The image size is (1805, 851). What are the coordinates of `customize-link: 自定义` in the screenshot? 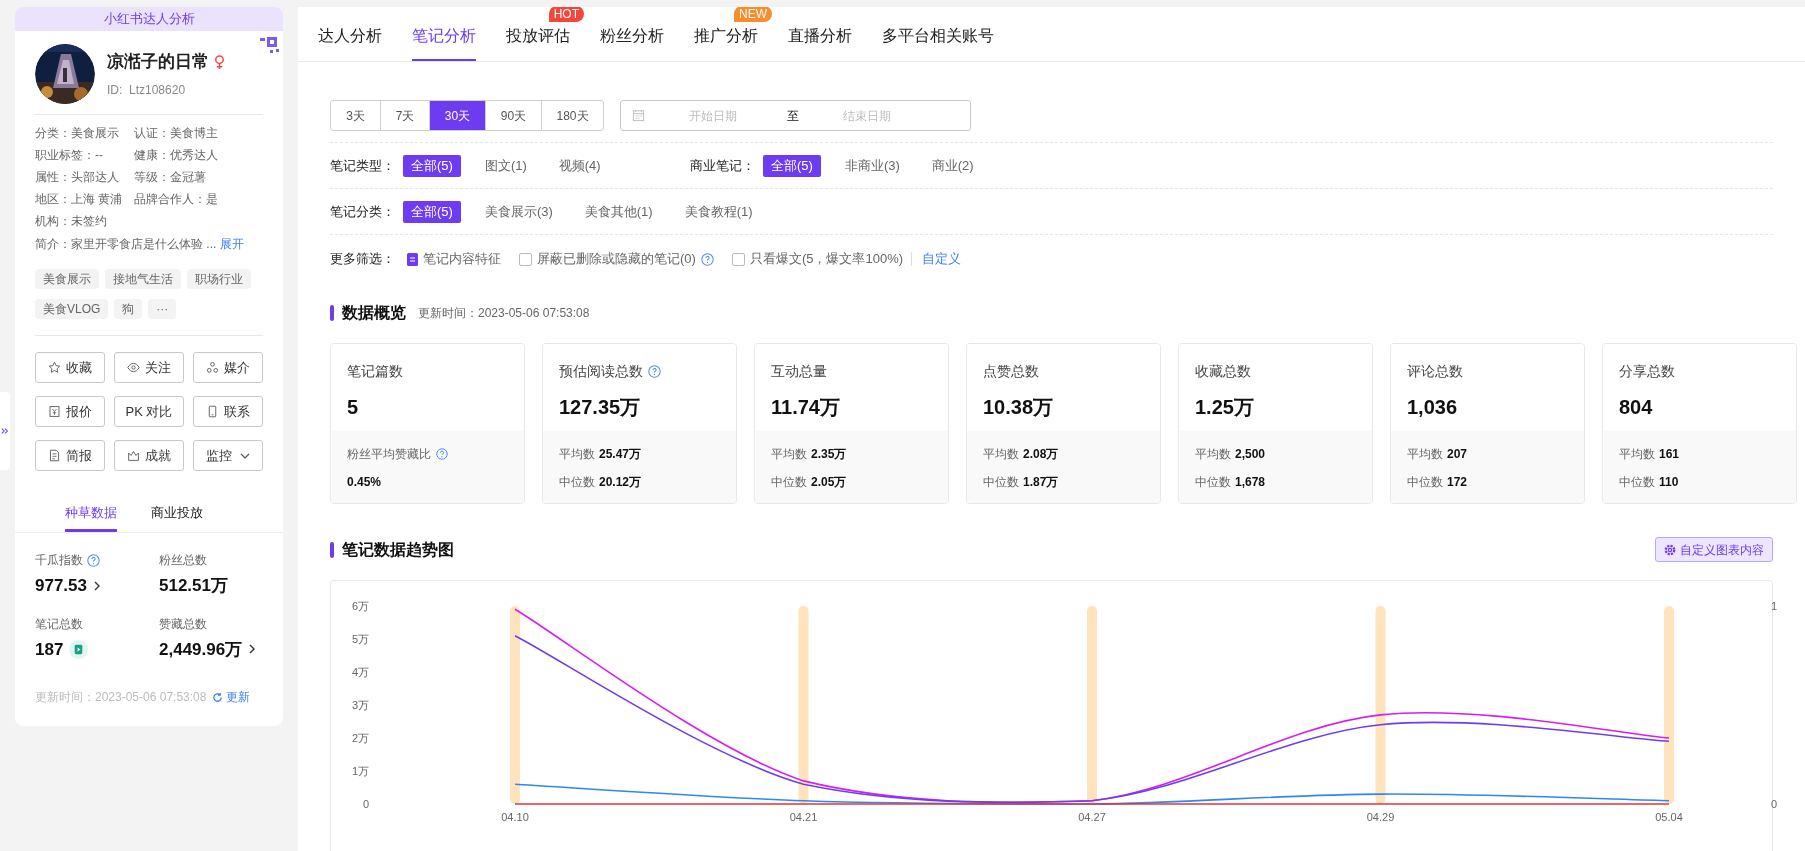 It's located at (942, 259).